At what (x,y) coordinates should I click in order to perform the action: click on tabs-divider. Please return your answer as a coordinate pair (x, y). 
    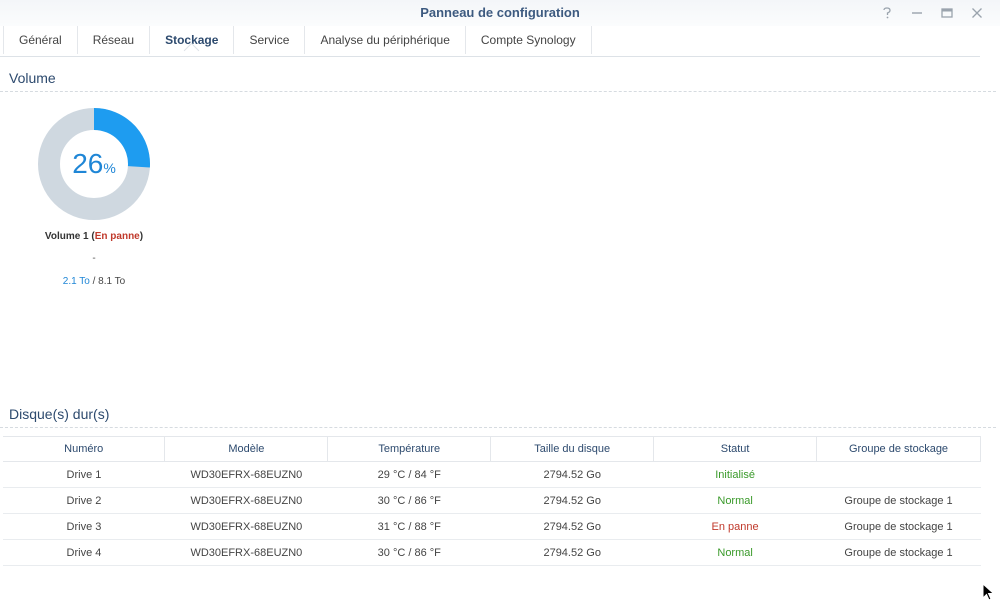
    Looking at the image, I should click on (490, 56).